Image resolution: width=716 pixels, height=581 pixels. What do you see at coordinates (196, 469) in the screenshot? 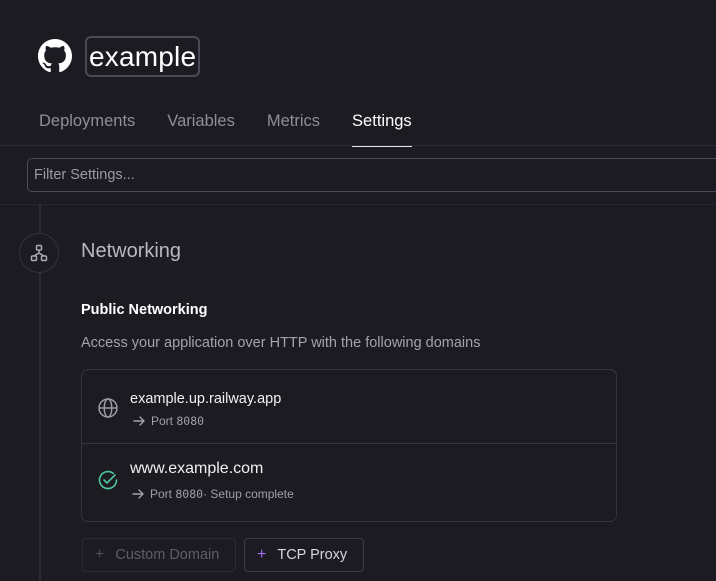
I see `domain-name: www.example.com` at bounding box center [196, 469].